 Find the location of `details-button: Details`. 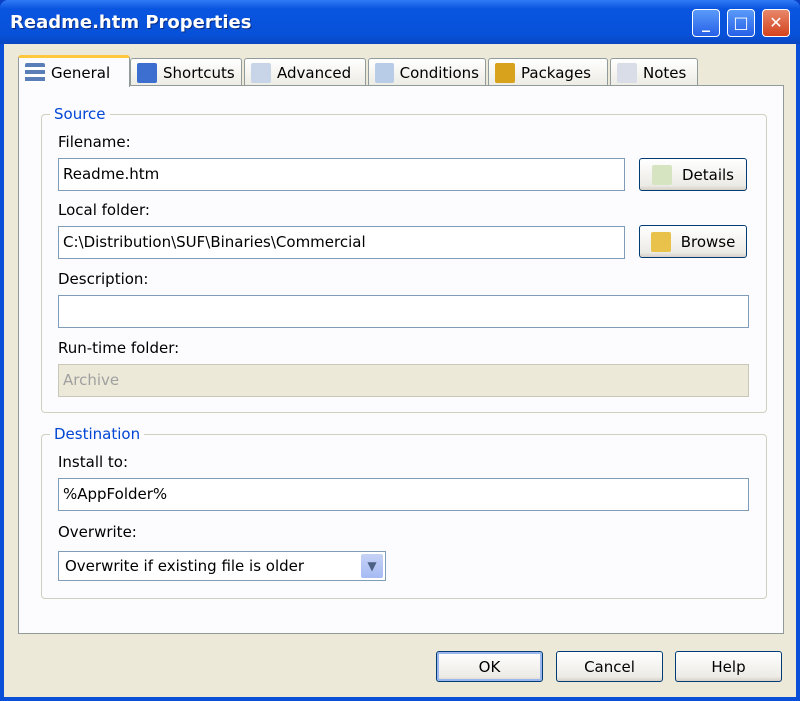

details-button: Details is located at coordinates (693, 174).